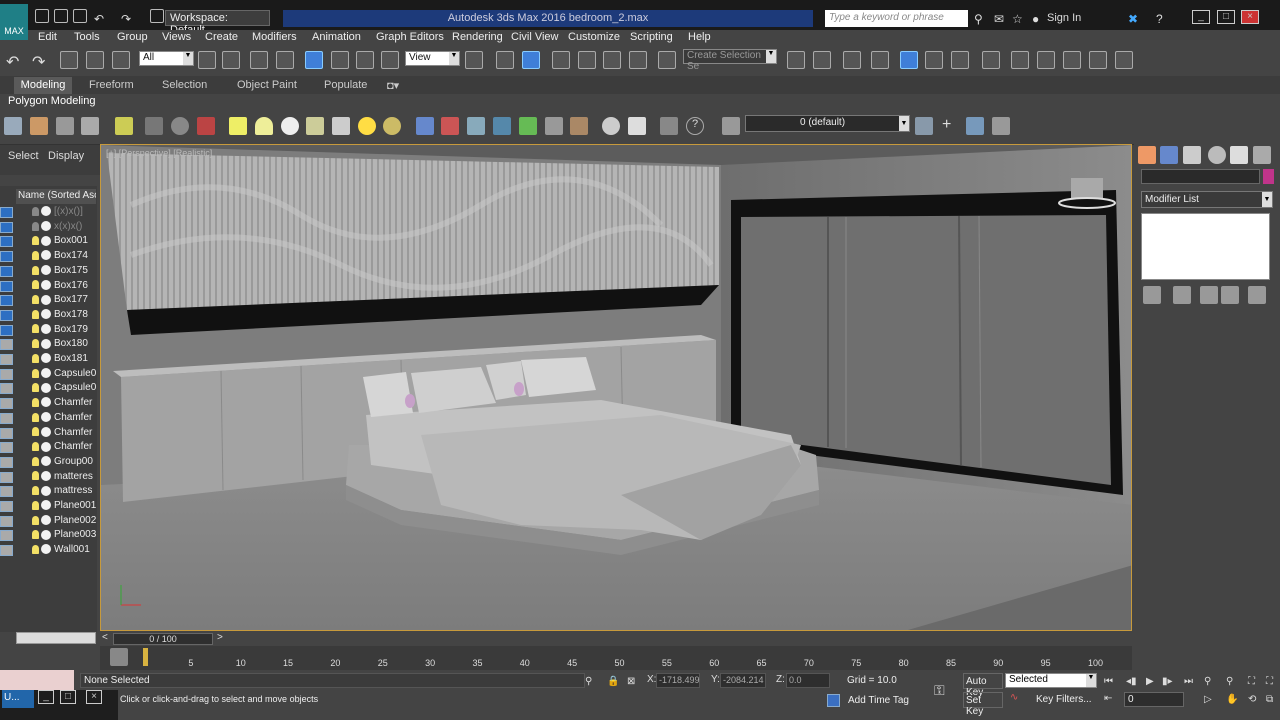  Describe the element at coordinates (611, 126) in the screenshot. I see `material-sphere-icon` at that location.